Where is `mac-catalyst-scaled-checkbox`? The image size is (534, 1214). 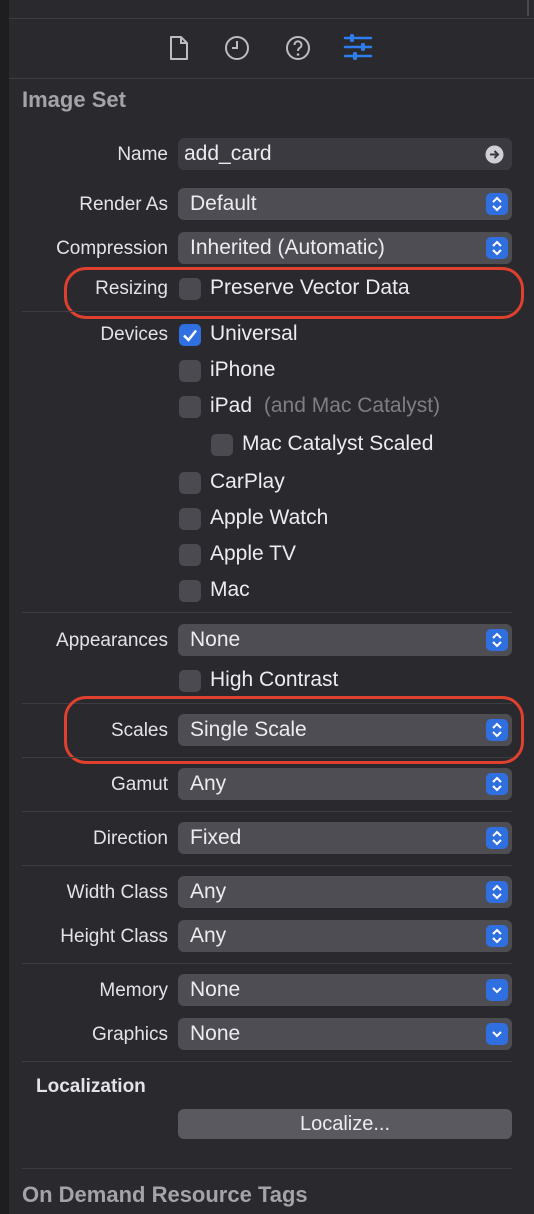
mac-catalyst-scaled-checkbox is located at coordinates (222, 445).